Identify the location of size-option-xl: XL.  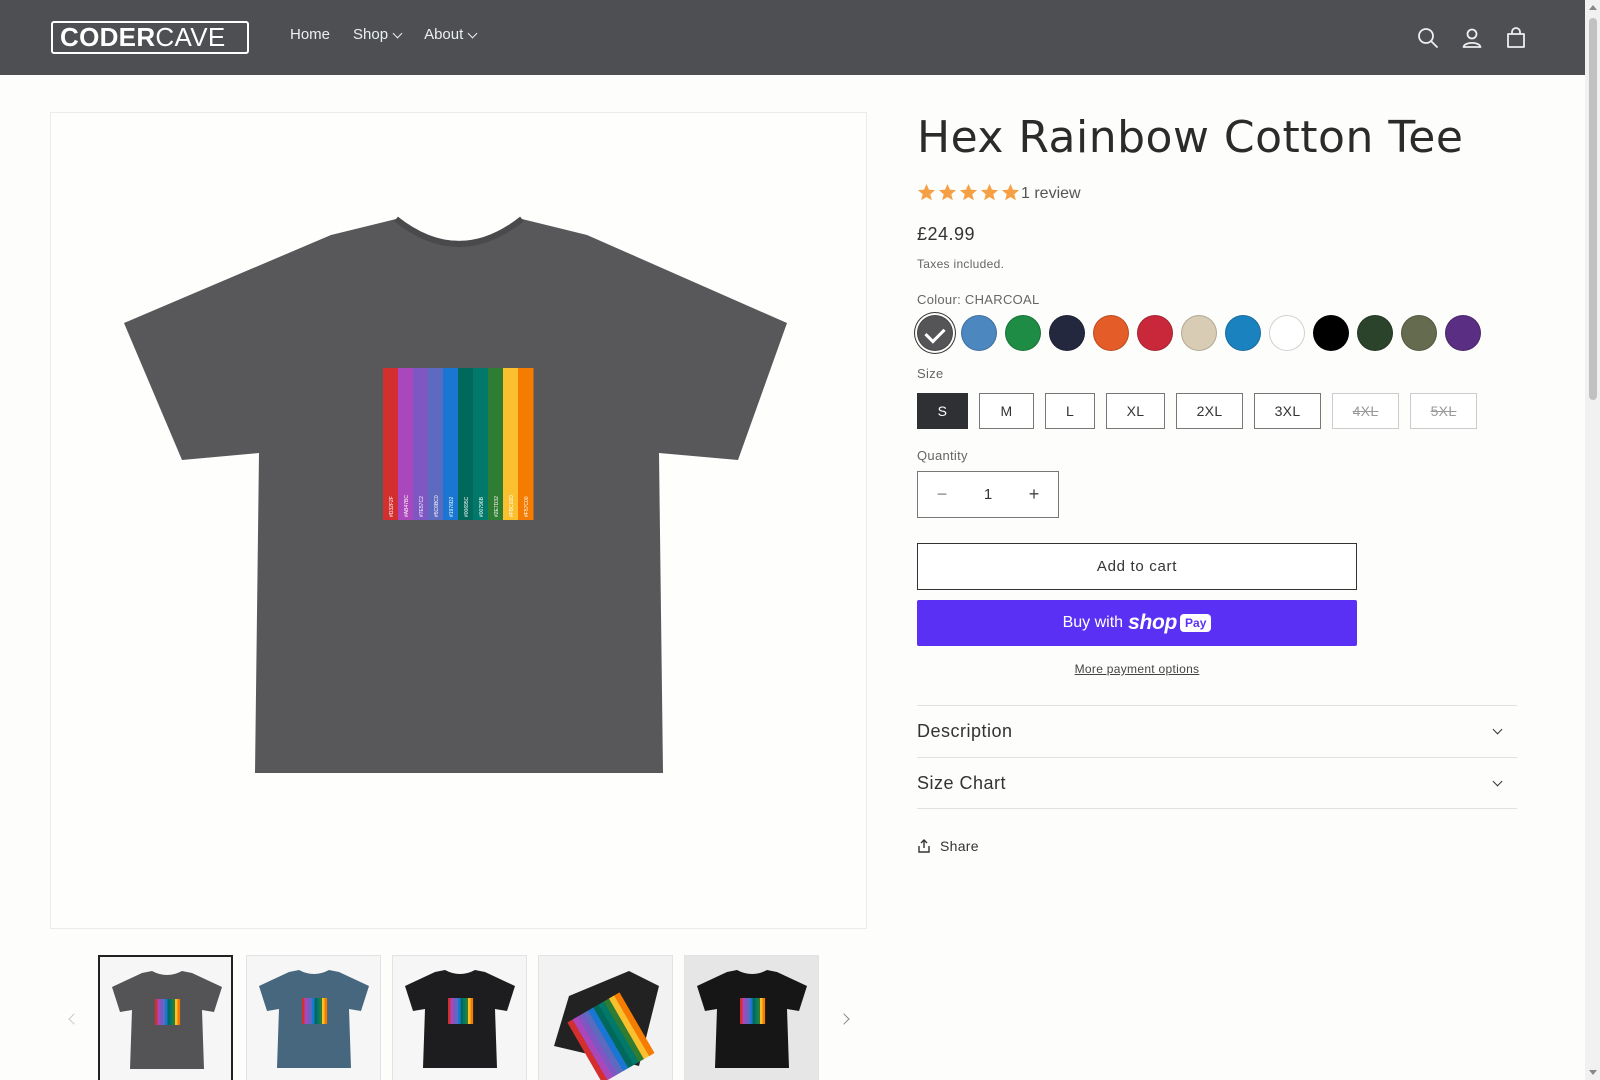
(1135, 411).